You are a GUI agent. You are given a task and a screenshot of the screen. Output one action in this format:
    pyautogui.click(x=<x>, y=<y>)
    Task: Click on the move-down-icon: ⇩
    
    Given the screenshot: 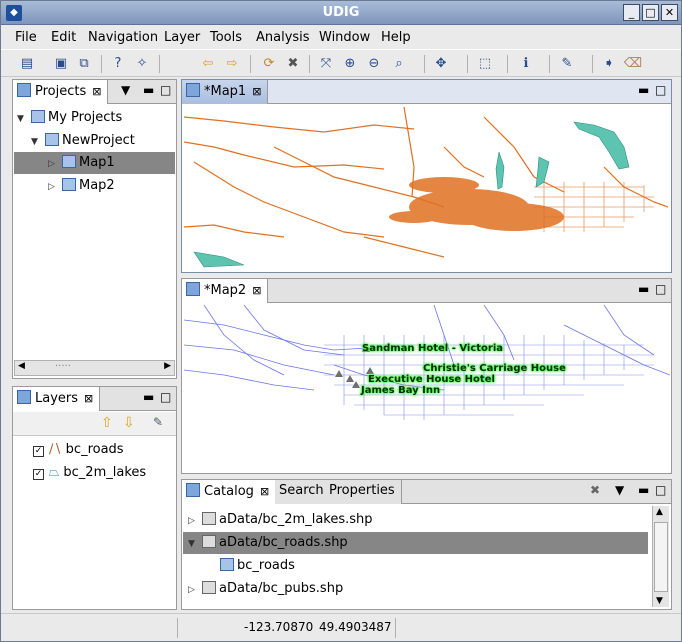 What is the action you would take?
    pyautogui.click(x=129, y=423)
    